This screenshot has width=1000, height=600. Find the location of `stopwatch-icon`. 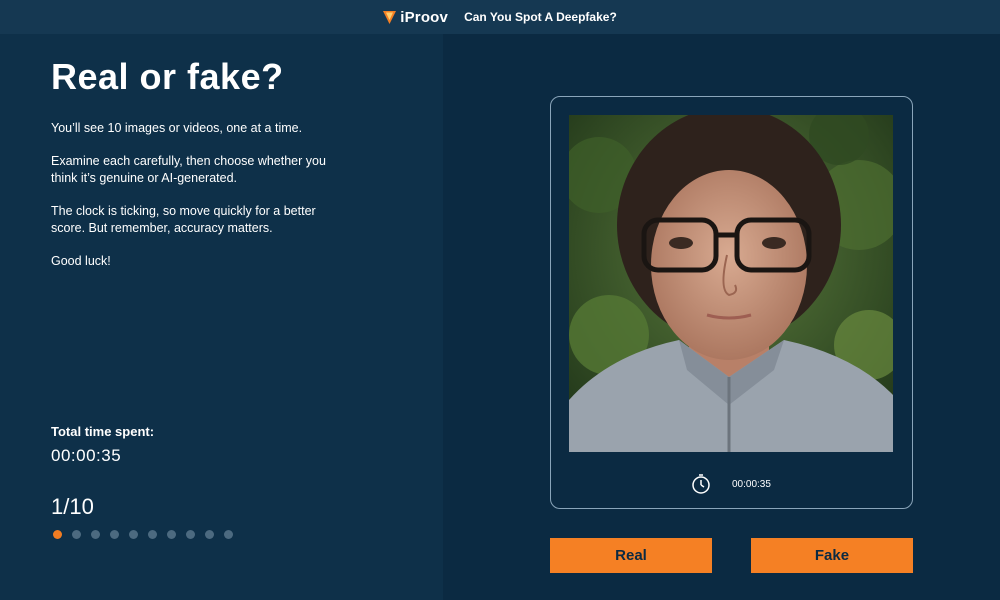

stopwatch-icon is located at coordinates (701, 484).